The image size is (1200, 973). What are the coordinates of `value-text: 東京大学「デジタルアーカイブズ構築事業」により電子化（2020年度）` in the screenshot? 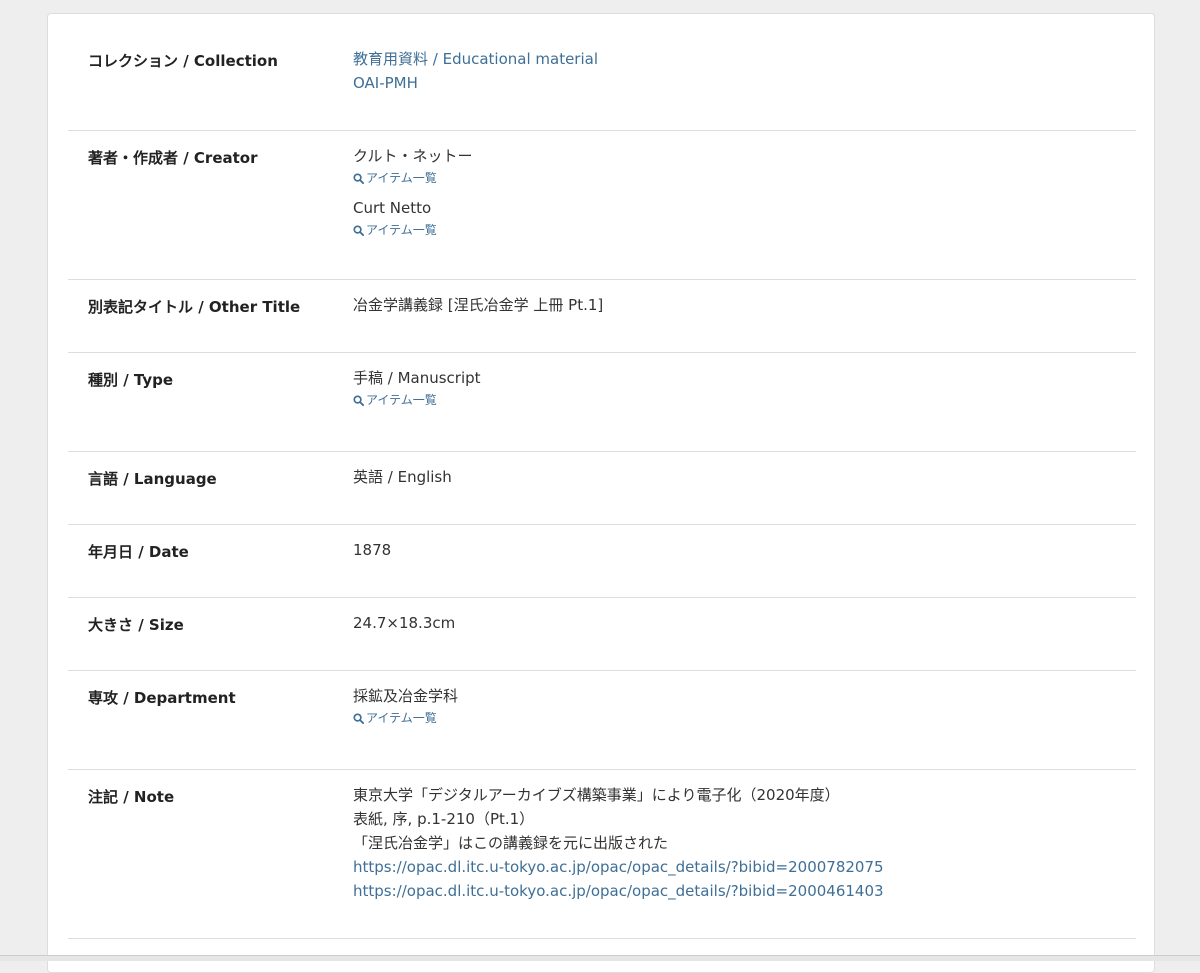 It's located at (596, 795).